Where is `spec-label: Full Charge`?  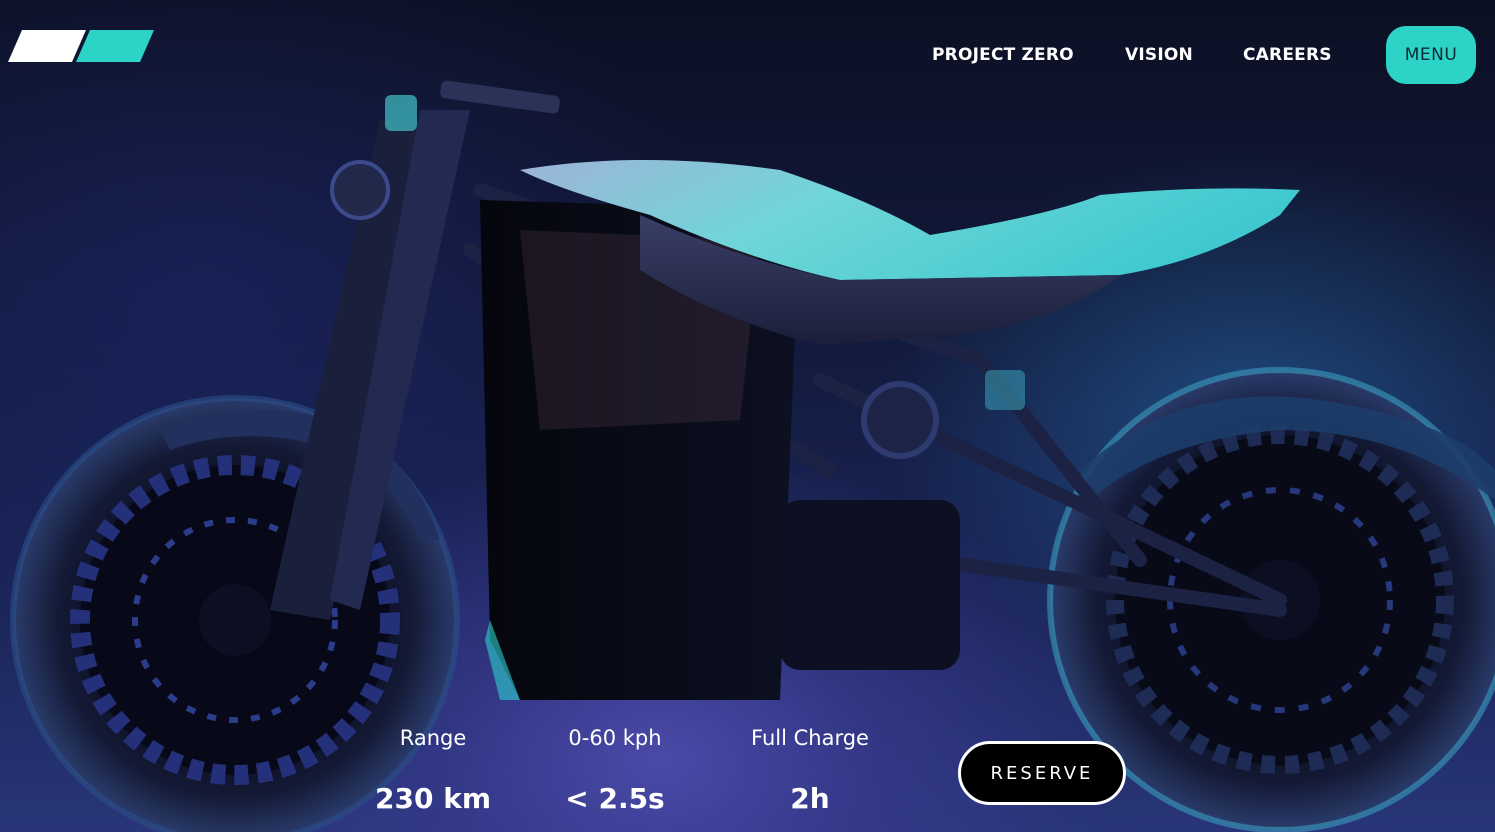 spec-label: Full Charge is located at coordinates (810, 738).